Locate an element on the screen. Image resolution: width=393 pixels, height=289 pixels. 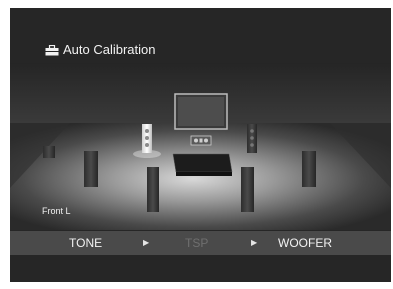
step-bar: TONE ▶ TSP ▶ WOOFER is located at coordinates (200, 243).